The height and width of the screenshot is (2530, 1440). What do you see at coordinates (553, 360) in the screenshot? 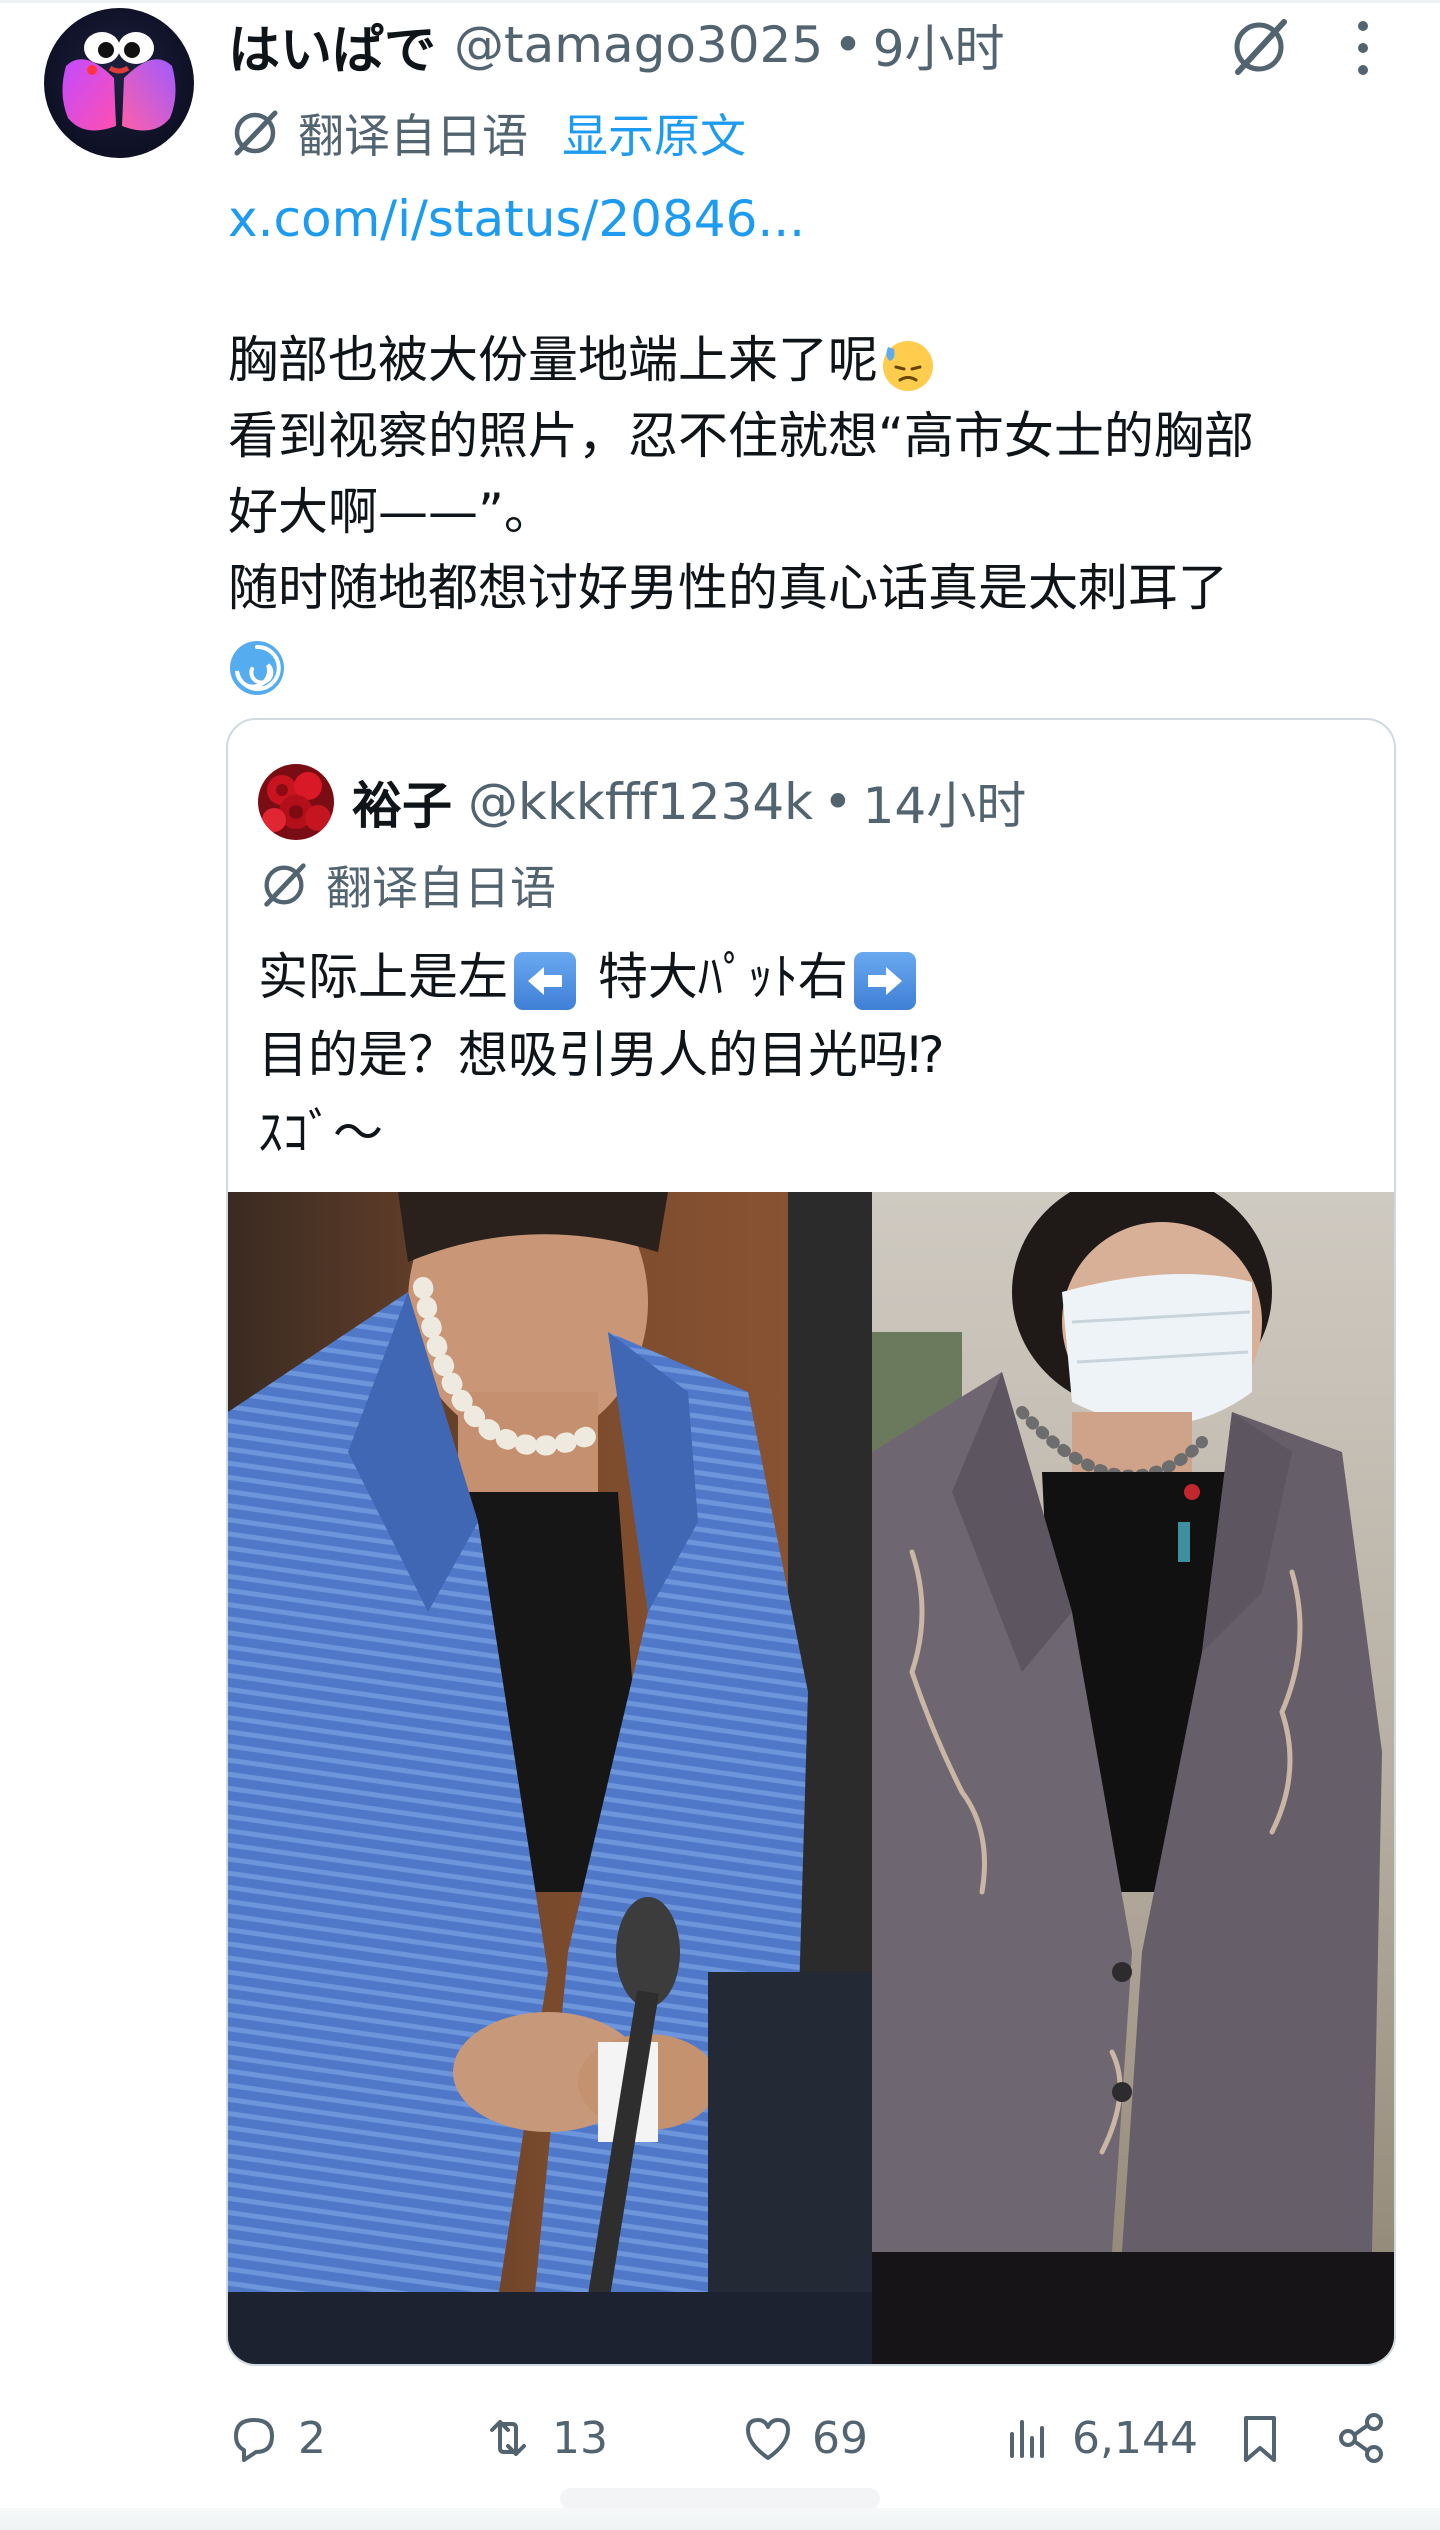
I see `tweet-line-1-text: 胸部也被大份量地端上来了呢` at bounding box center [553, 360].